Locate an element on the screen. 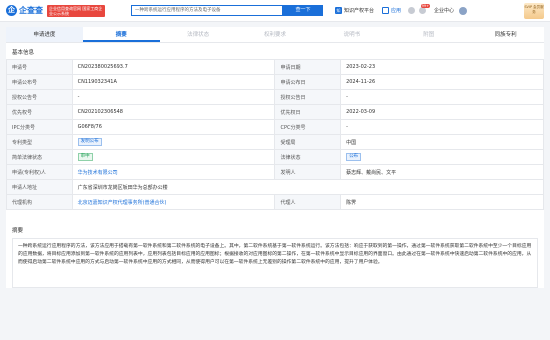 The width and height of the screenshot is (550, 340). app-menu-button: 应用 is located at coordinates (391, 10).